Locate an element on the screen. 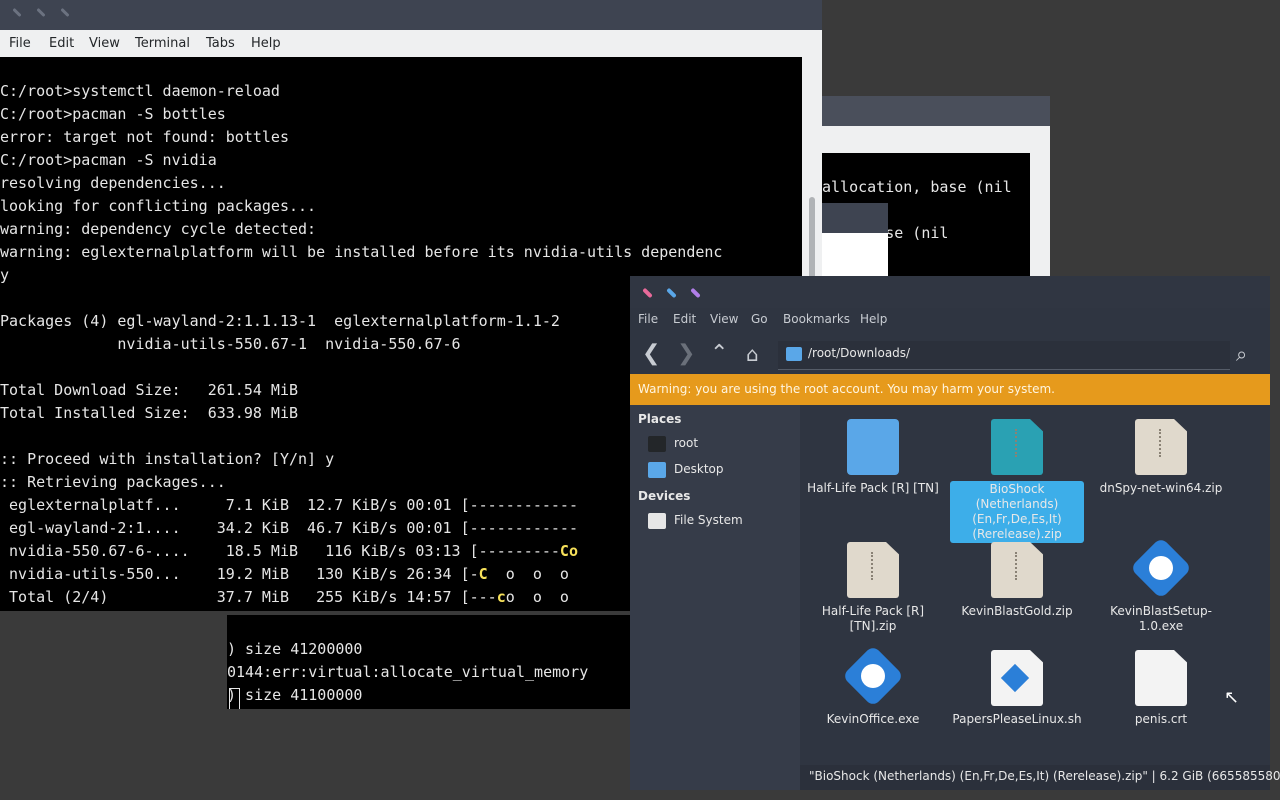  file-label: penis.crt is located at coordinates (1161, 719).